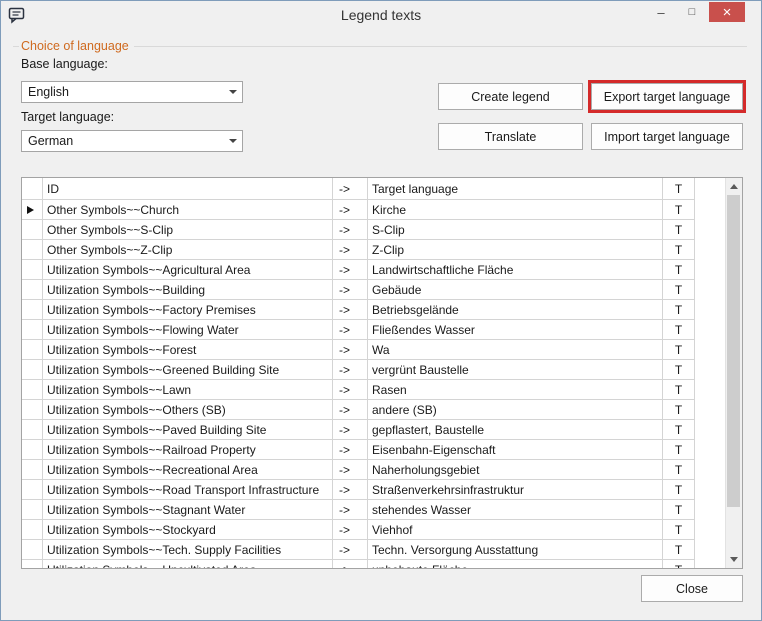  I want to click on table-row: Other Symbols~~S-Clip -> S-Clip T, so click(373, 230).